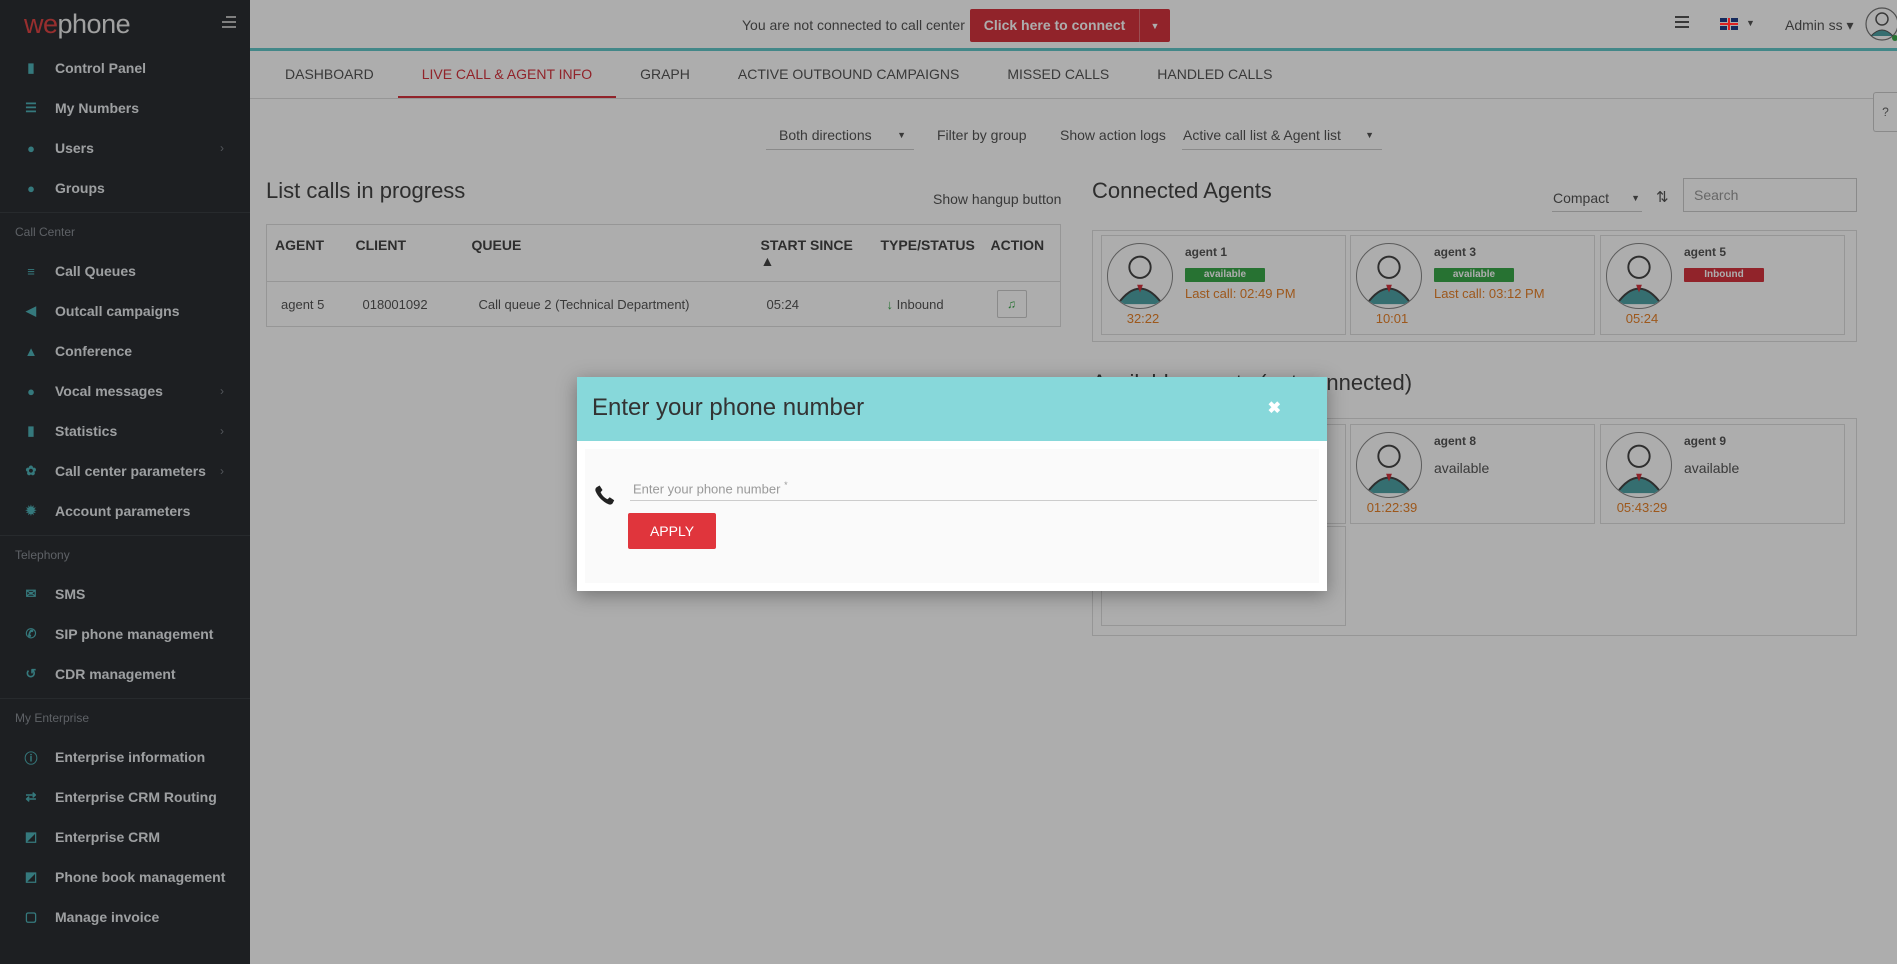 This screenshot has width=1897, height=964. I want to click on phone-number-input: Enter your phone number *, so click(973, 485).